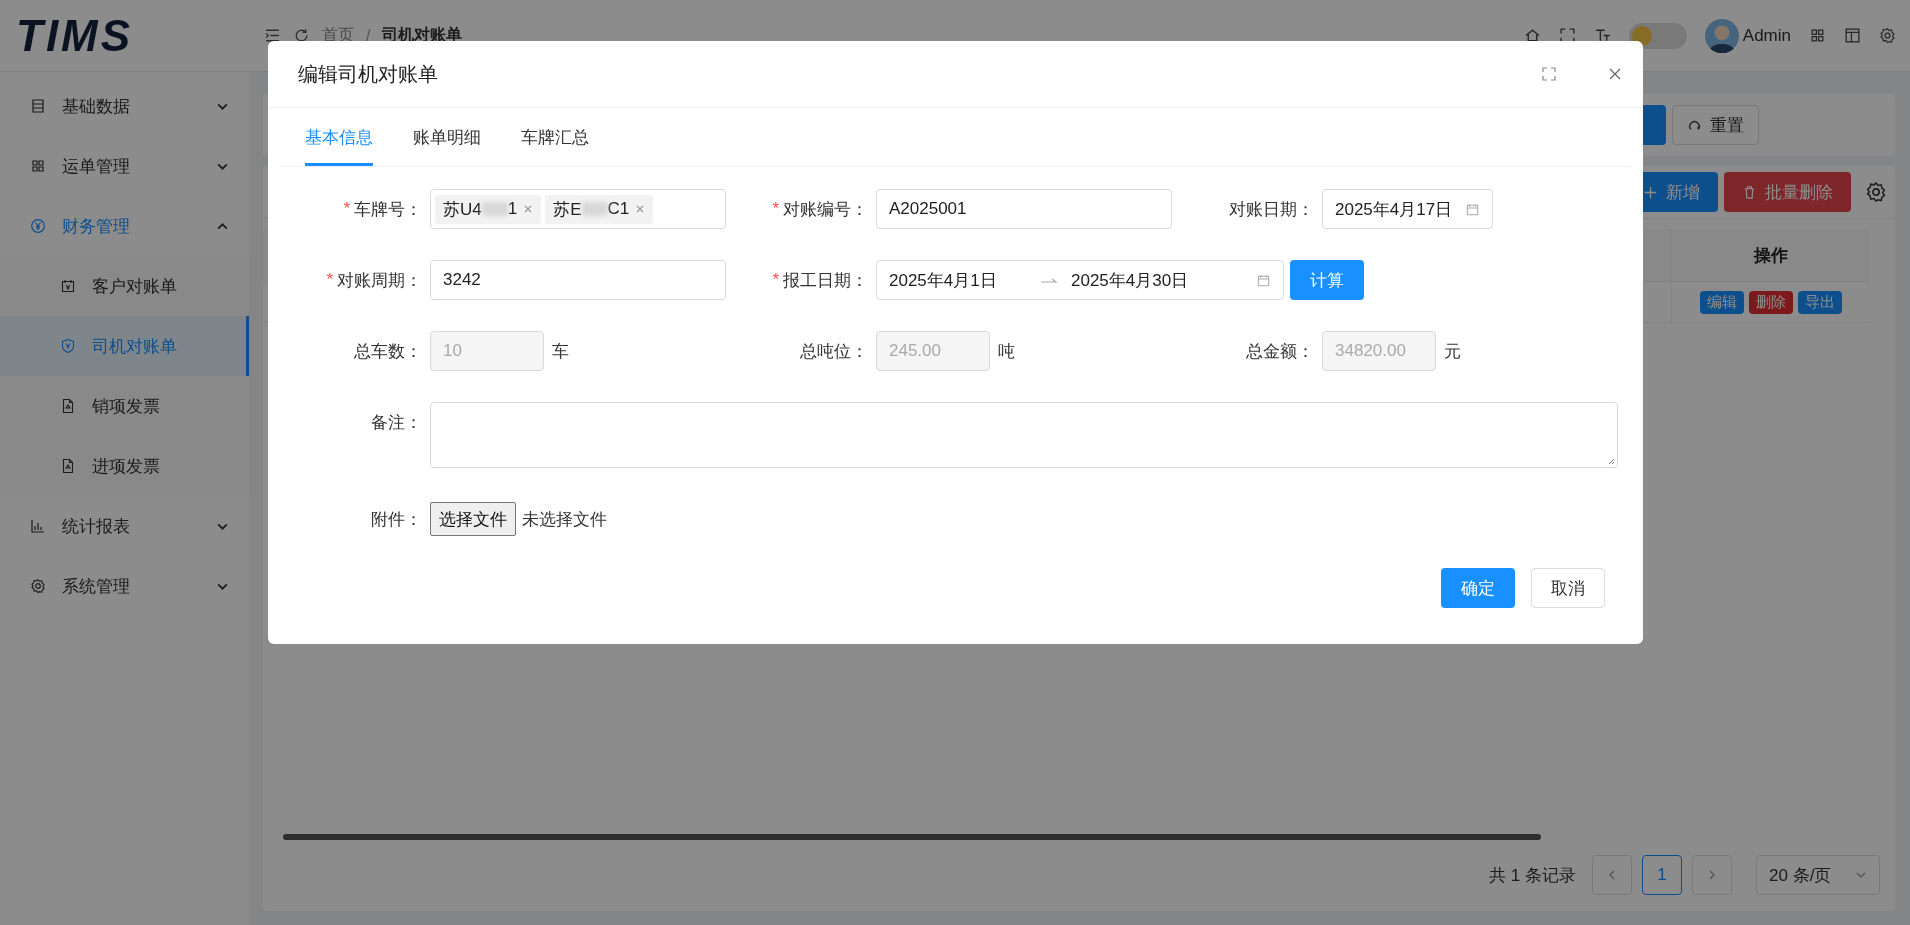 The width and height of the screenshot is (1910, 925). I want to click on resize-grip-icon, so click(1611, 461).